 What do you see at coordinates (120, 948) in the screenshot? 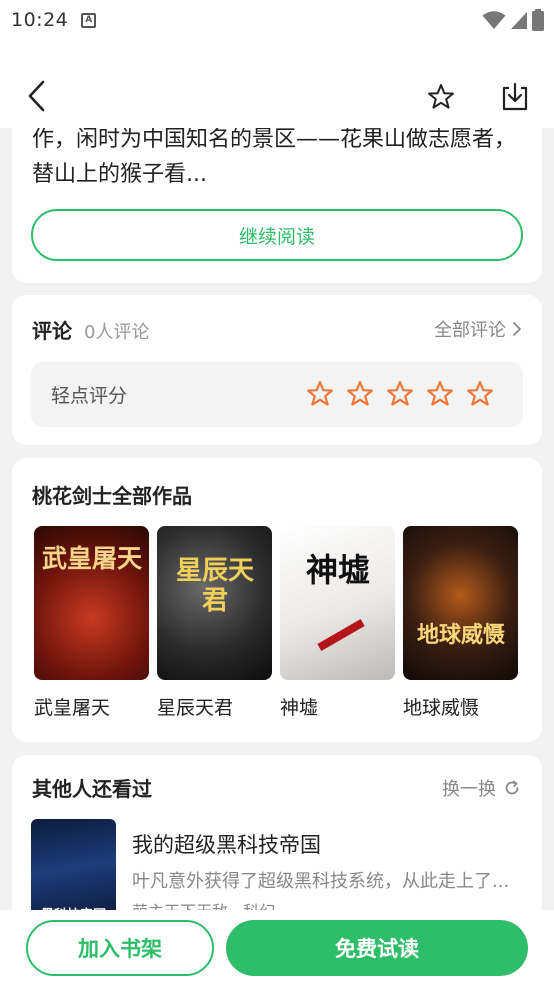
I see `add-to-shelf-button: 加入书架` at bounding box center [120, 948].